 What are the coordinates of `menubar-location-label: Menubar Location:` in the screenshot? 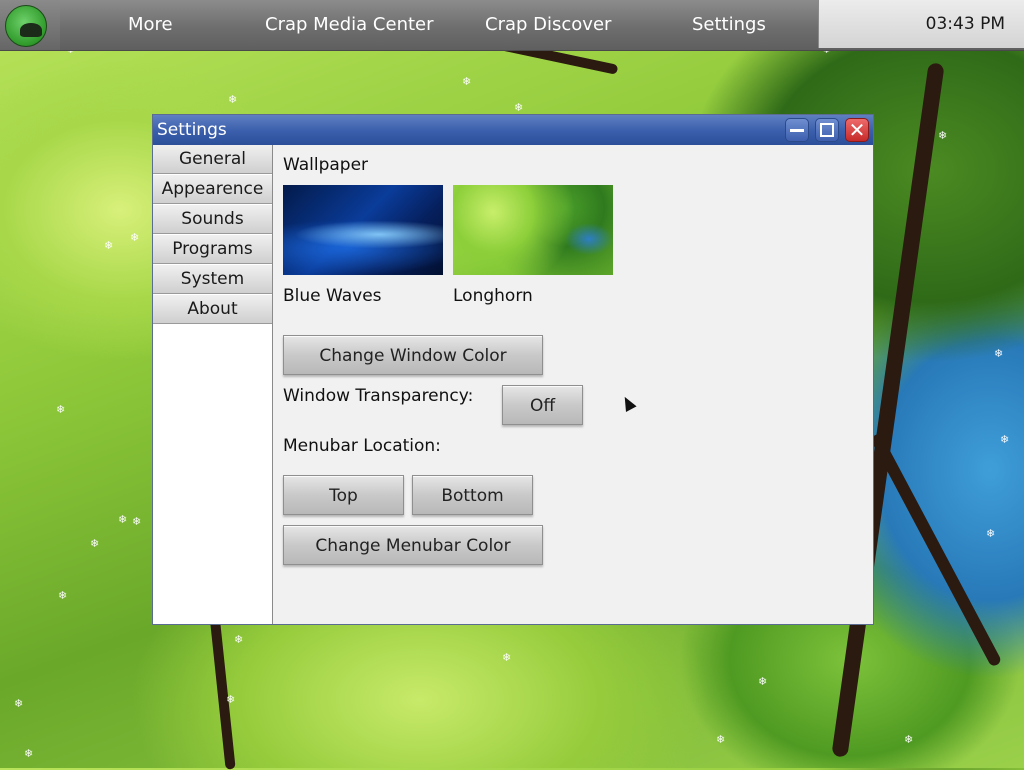 It's located at (362, 446).